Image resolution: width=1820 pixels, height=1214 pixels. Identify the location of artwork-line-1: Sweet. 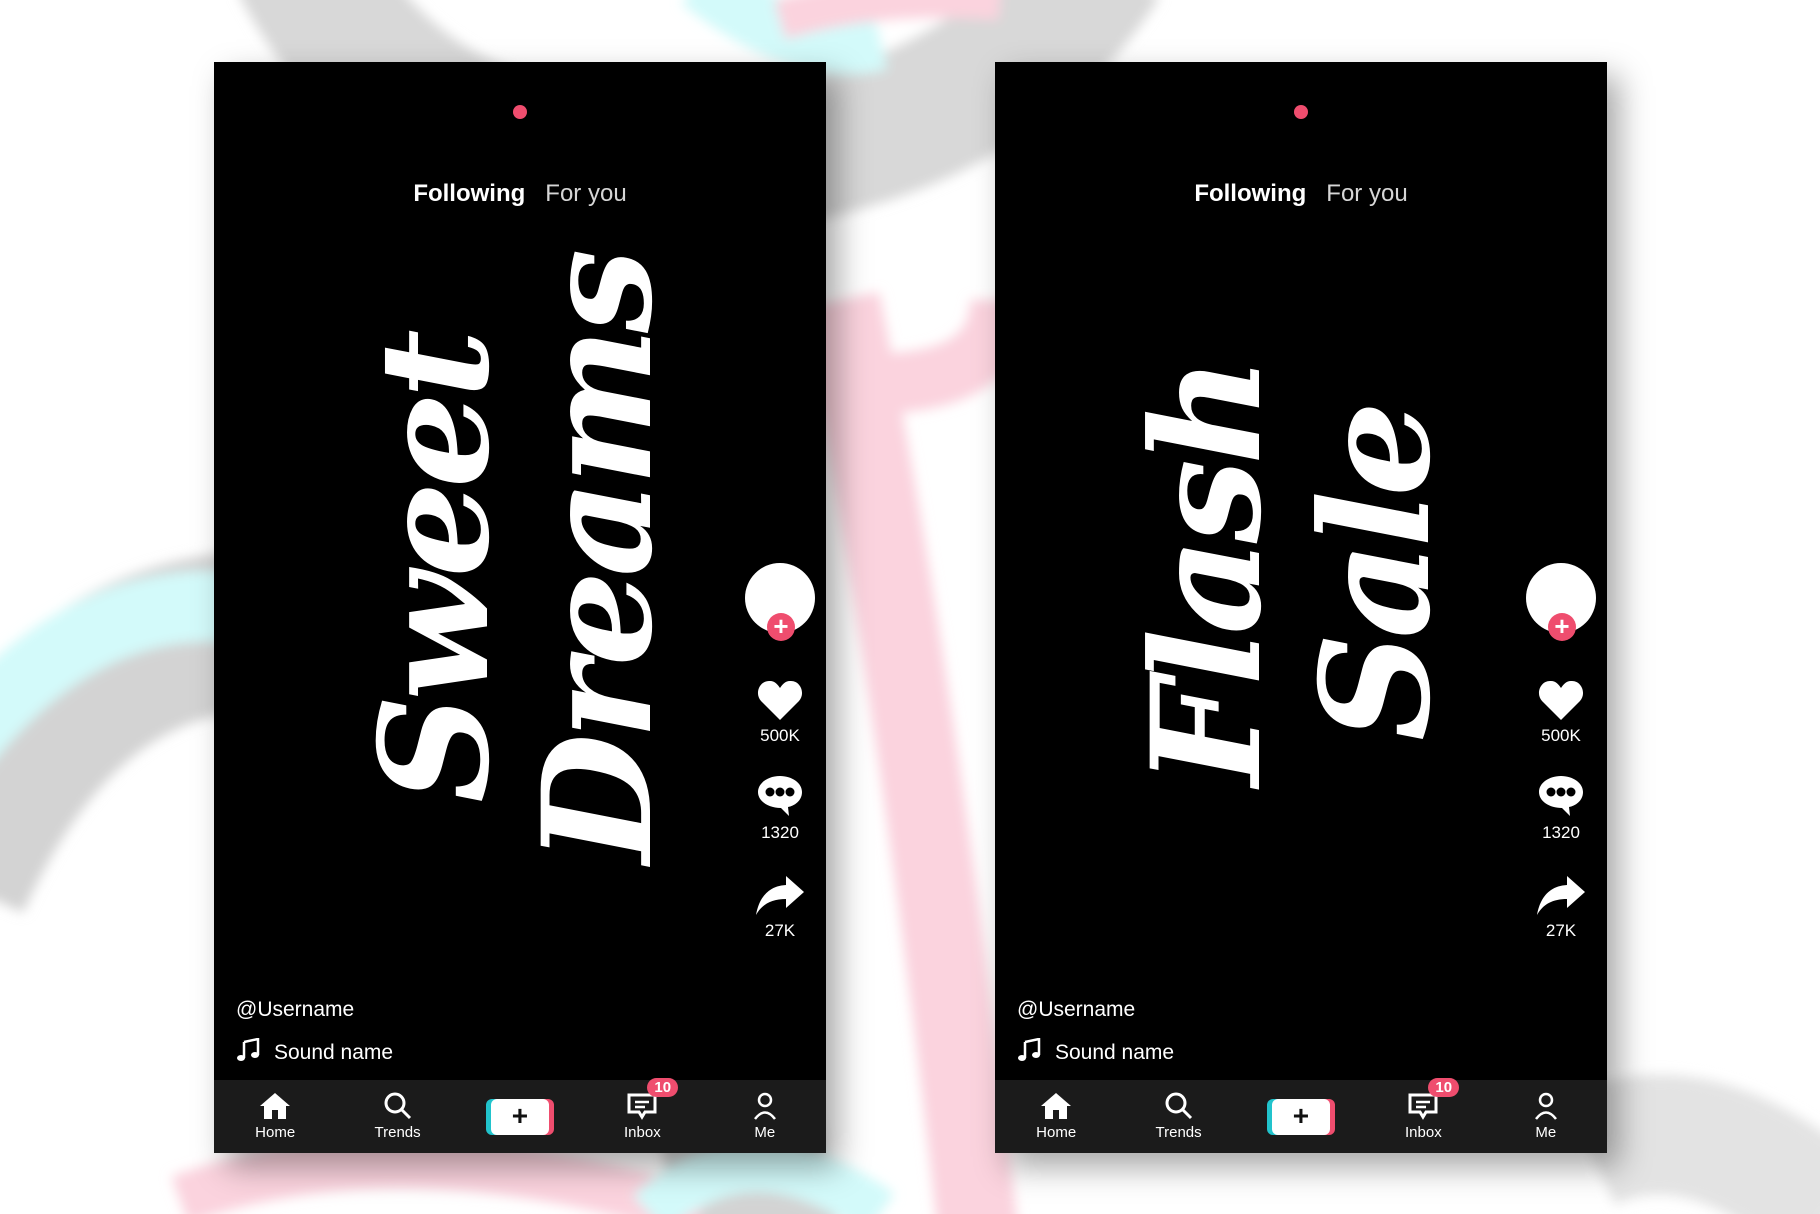
(435, 569).